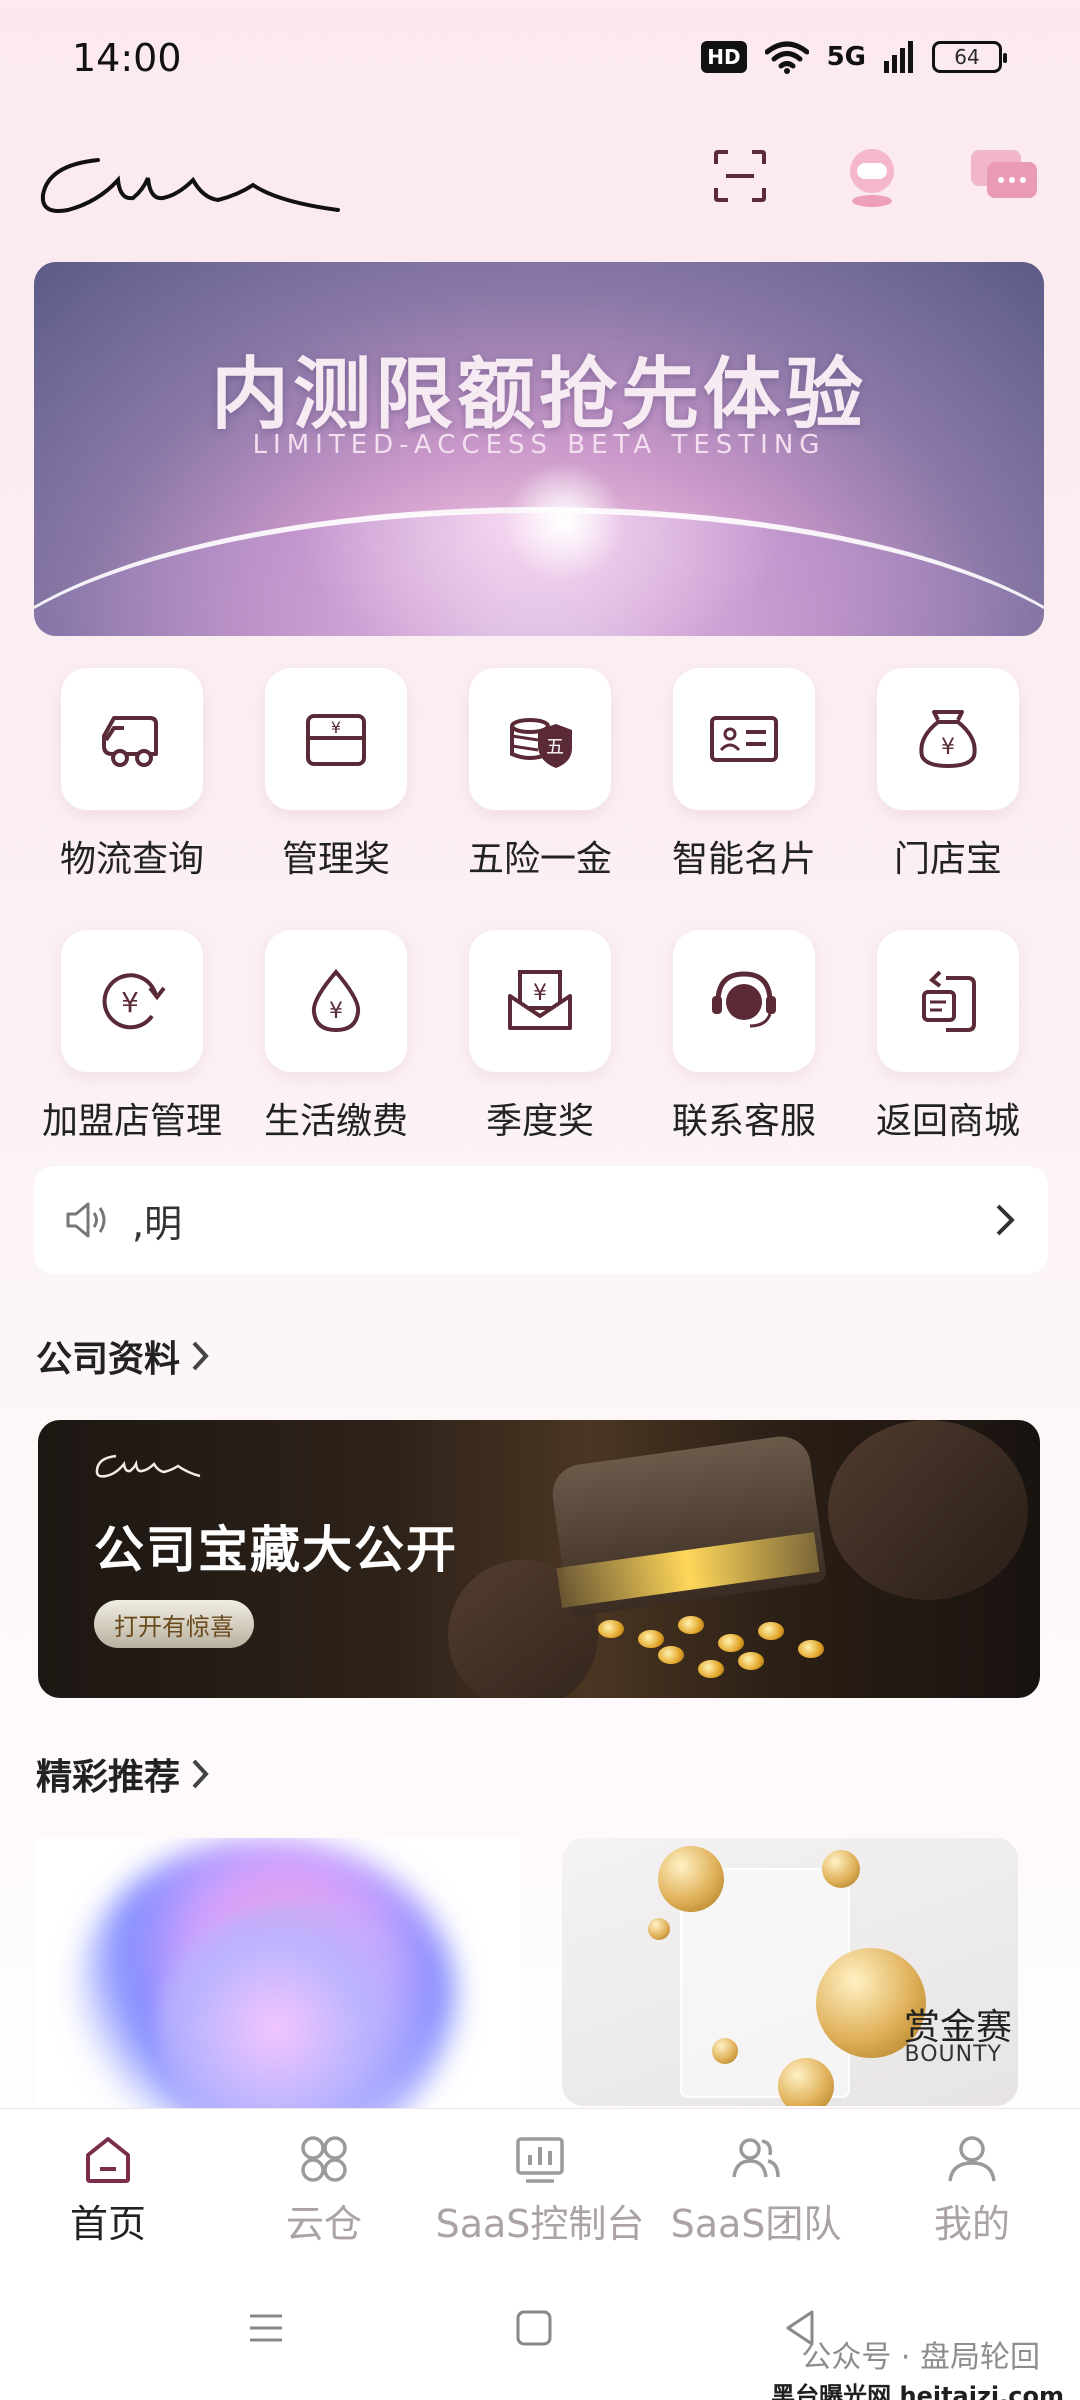  I want to click on section-company-label: 公司资料, so click(108, 1359).